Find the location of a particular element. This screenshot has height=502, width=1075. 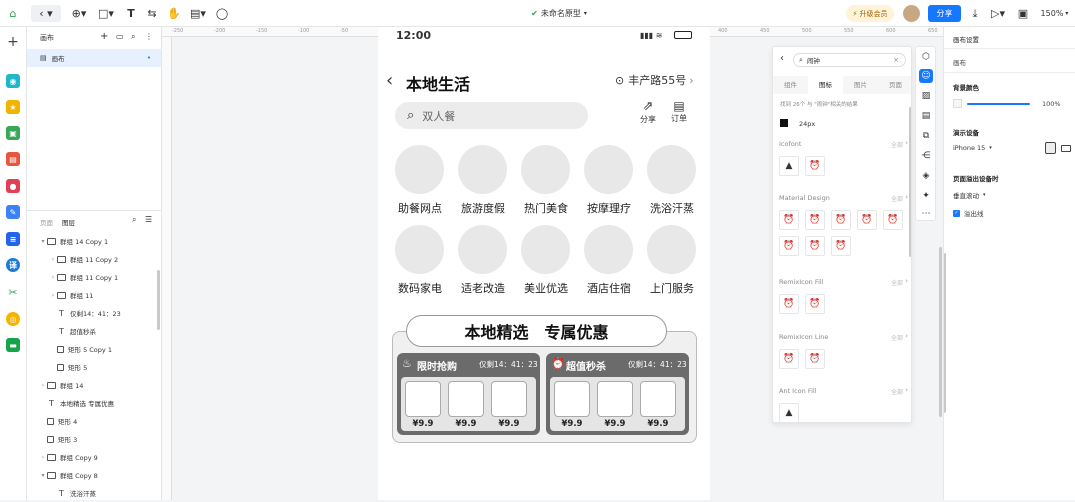

add-icon: + is located at coordinates (13, 42).